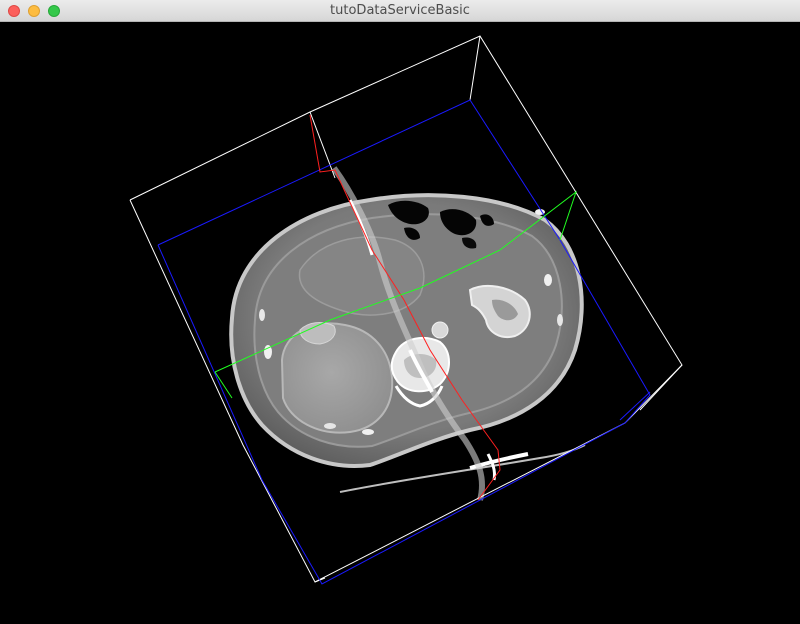 The width and height of the screenshot is (800, 624). I want to click on title-bar: tutoDataServiceBasic, so click(400, 11).